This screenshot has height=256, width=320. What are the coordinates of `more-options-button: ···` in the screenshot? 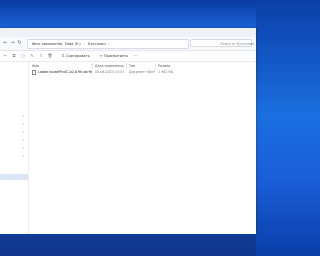 It's located at (135, 56).